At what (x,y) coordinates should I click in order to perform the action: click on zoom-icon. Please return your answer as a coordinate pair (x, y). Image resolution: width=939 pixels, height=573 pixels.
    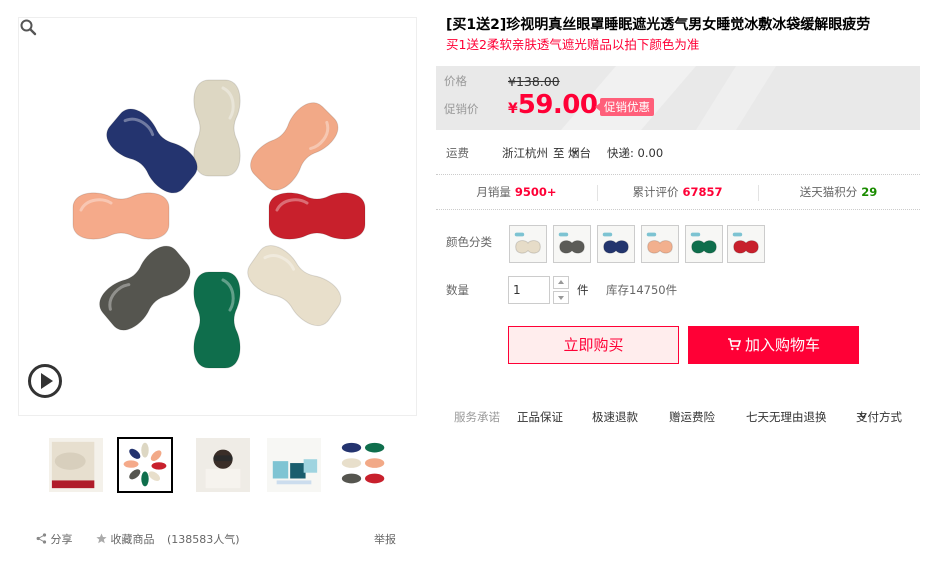
    Looking at the image, I should click on (28, 27).